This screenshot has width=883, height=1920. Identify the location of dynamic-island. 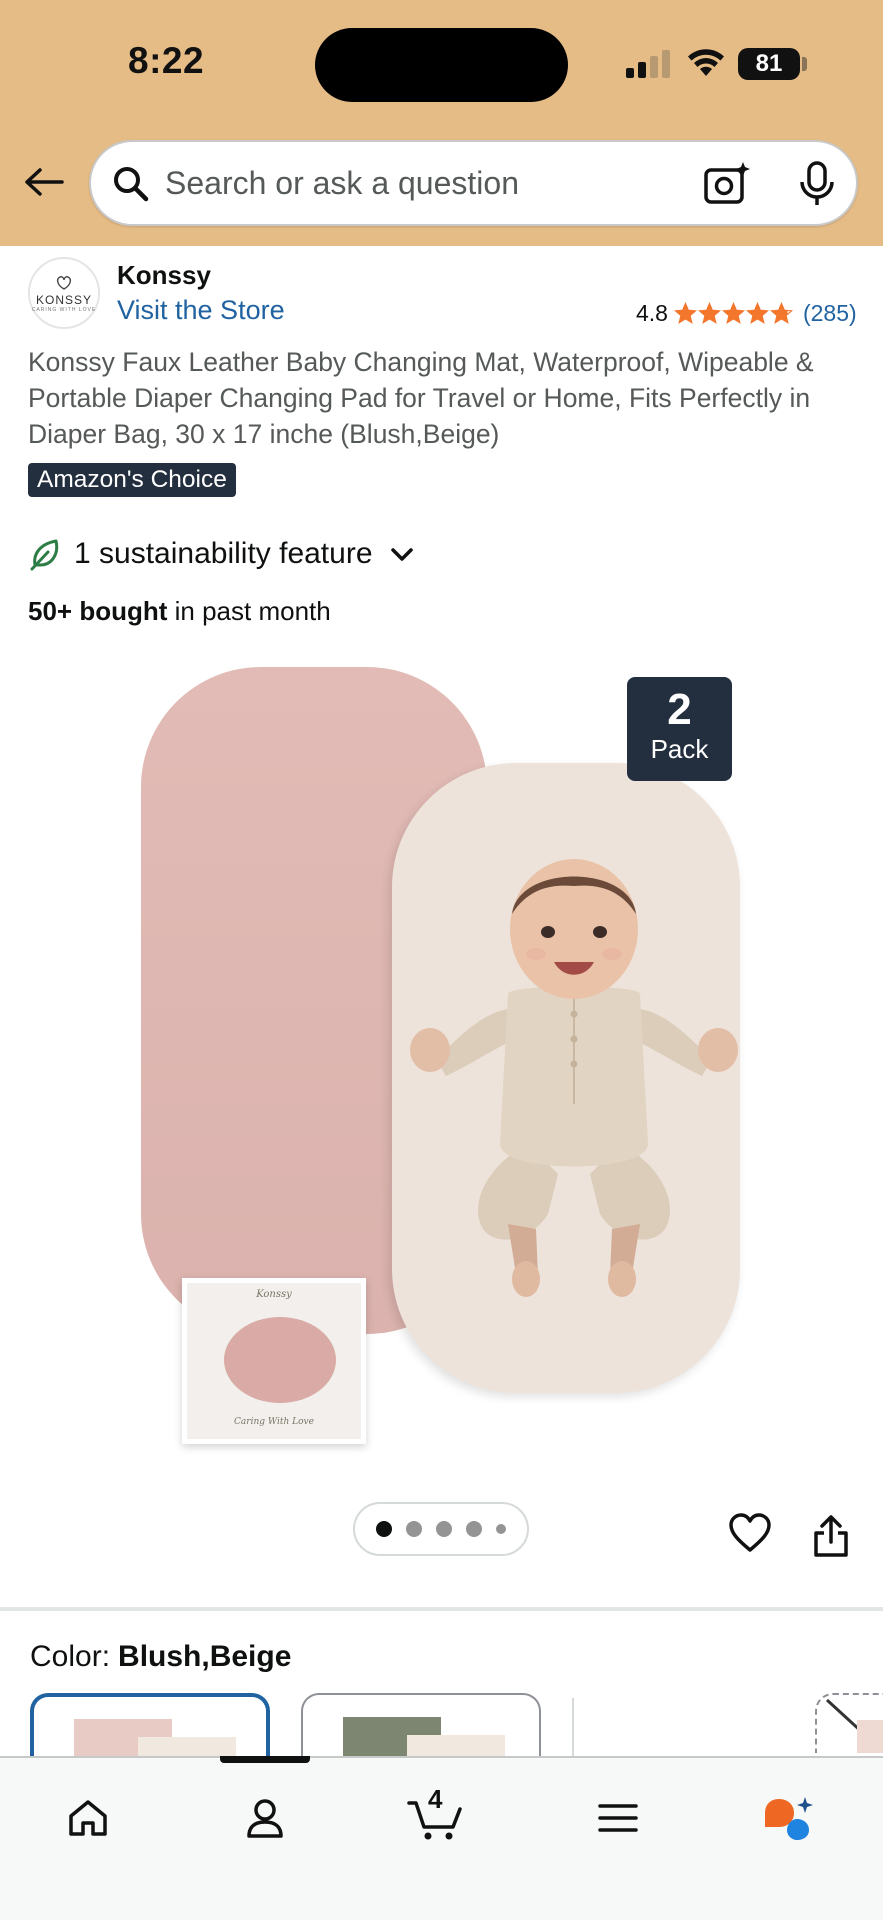
(441, 65).